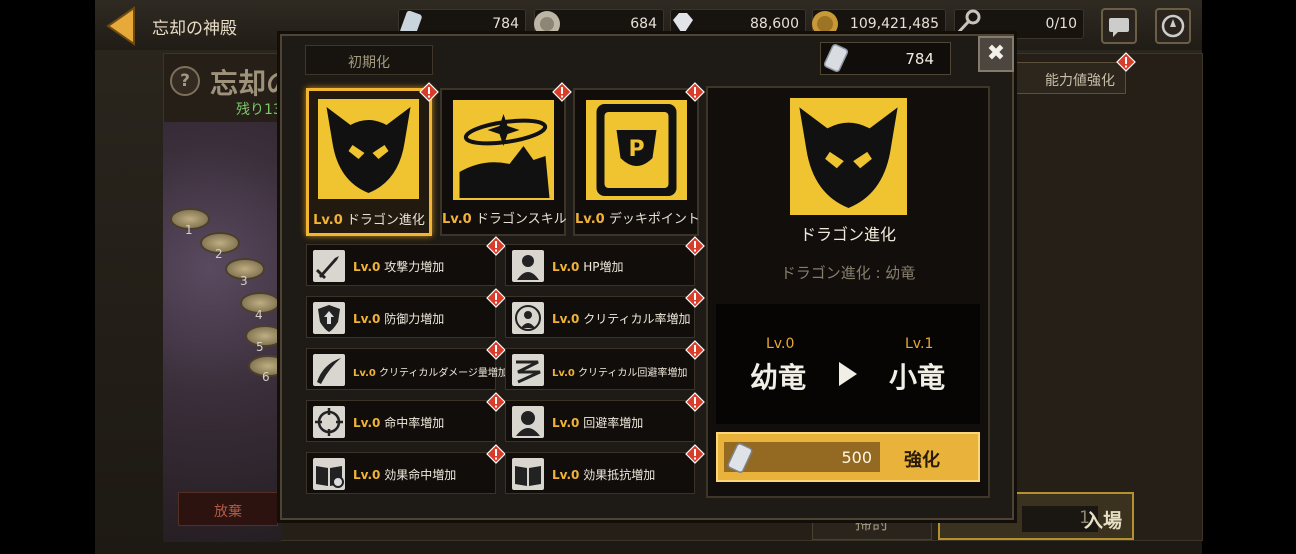 This screenshot has height=554, width=1296. What do you see at coordinates (778, 377) in the screenshot?
I see `from-name: 幼竜` at bounding box center [778, 377].